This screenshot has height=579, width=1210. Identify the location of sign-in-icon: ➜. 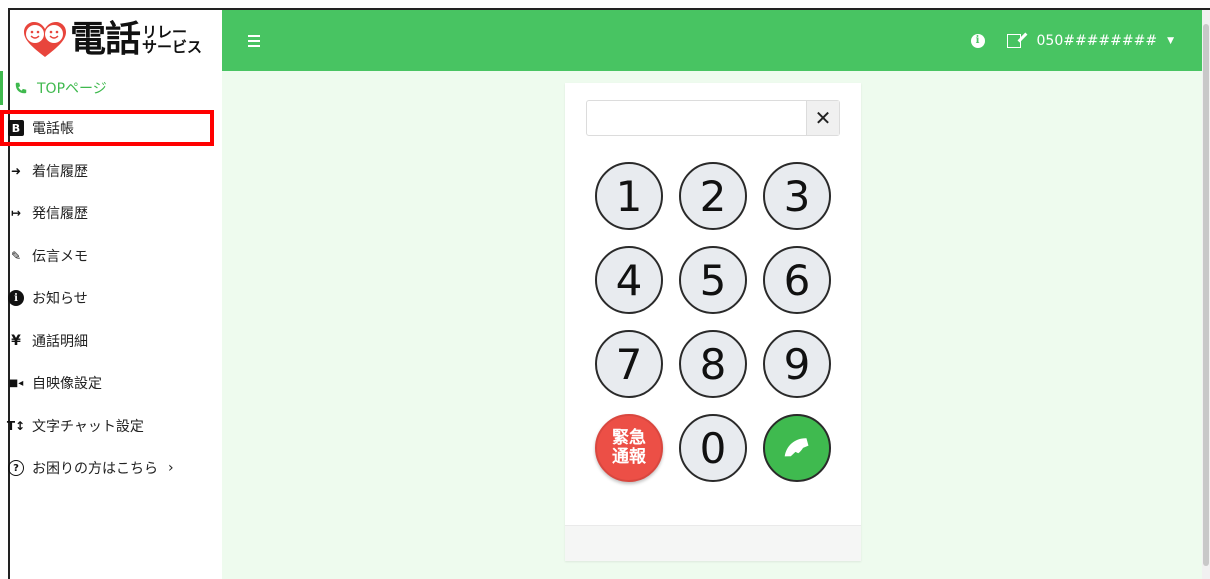
(16, 171).